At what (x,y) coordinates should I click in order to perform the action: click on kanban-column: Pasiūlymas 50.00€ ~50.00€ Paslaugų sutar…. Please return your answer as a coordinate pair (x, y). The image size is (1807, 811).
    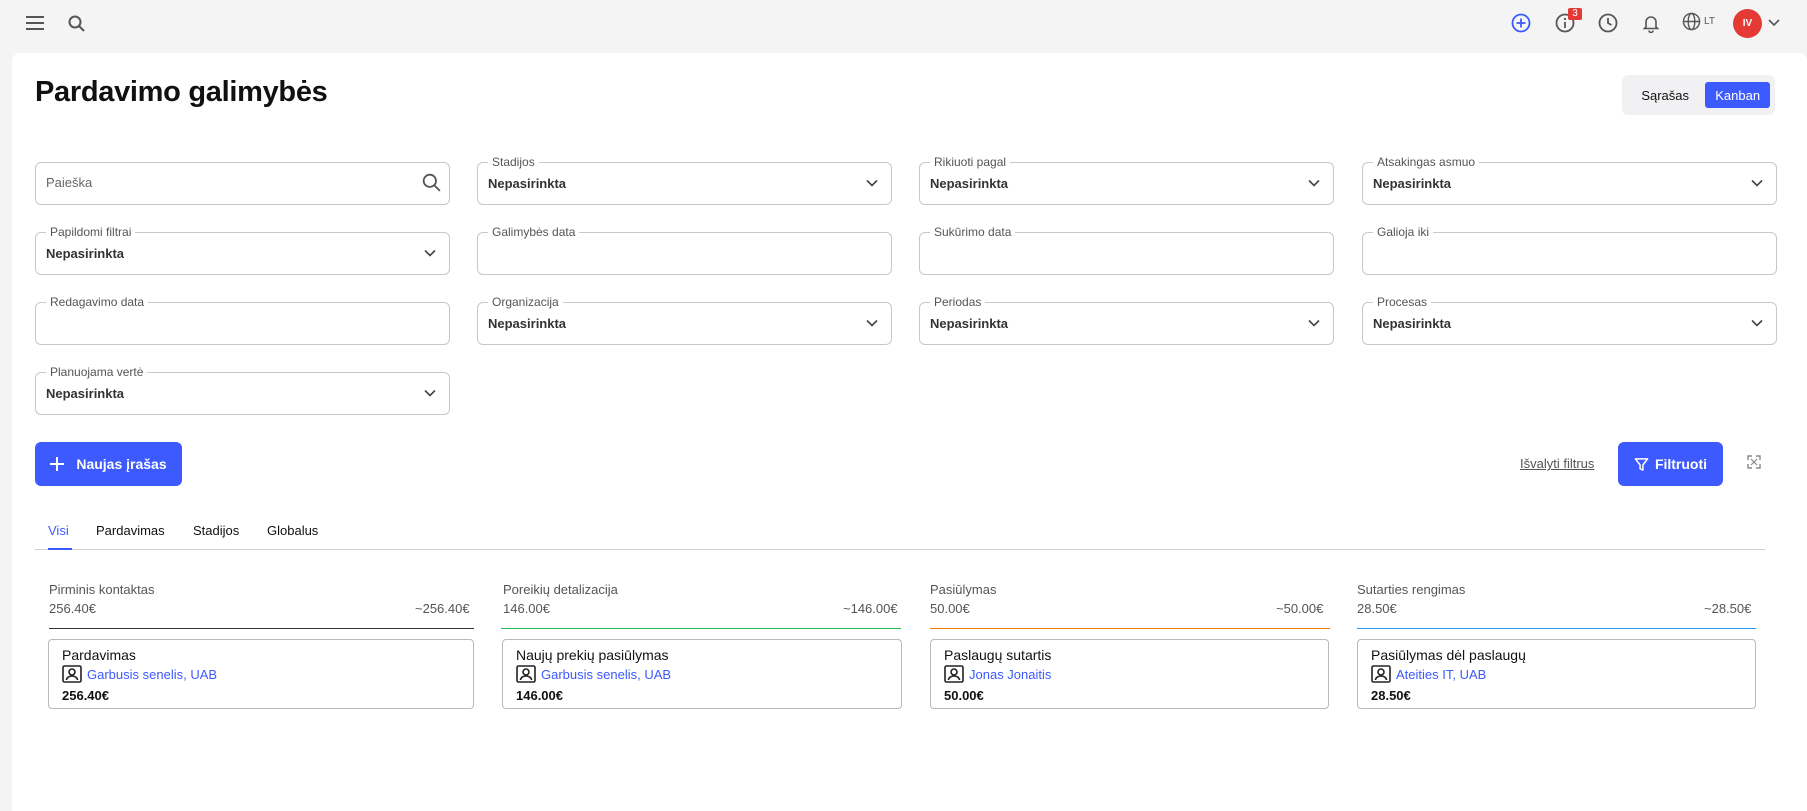
    Looking at the image, I should click on (1130, 645).